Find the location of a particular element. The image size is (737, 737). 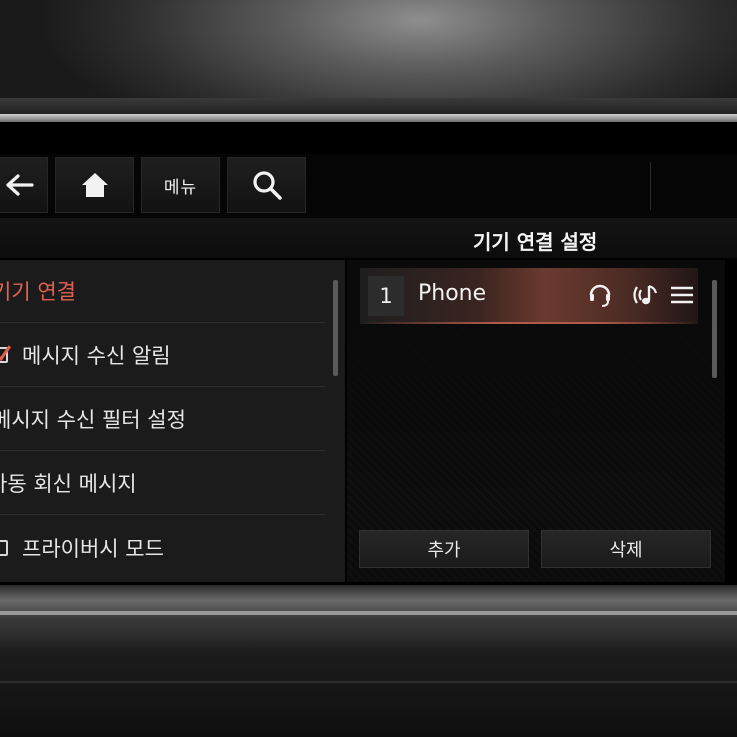

list-menu-icon is located at coordinates (682, 295).